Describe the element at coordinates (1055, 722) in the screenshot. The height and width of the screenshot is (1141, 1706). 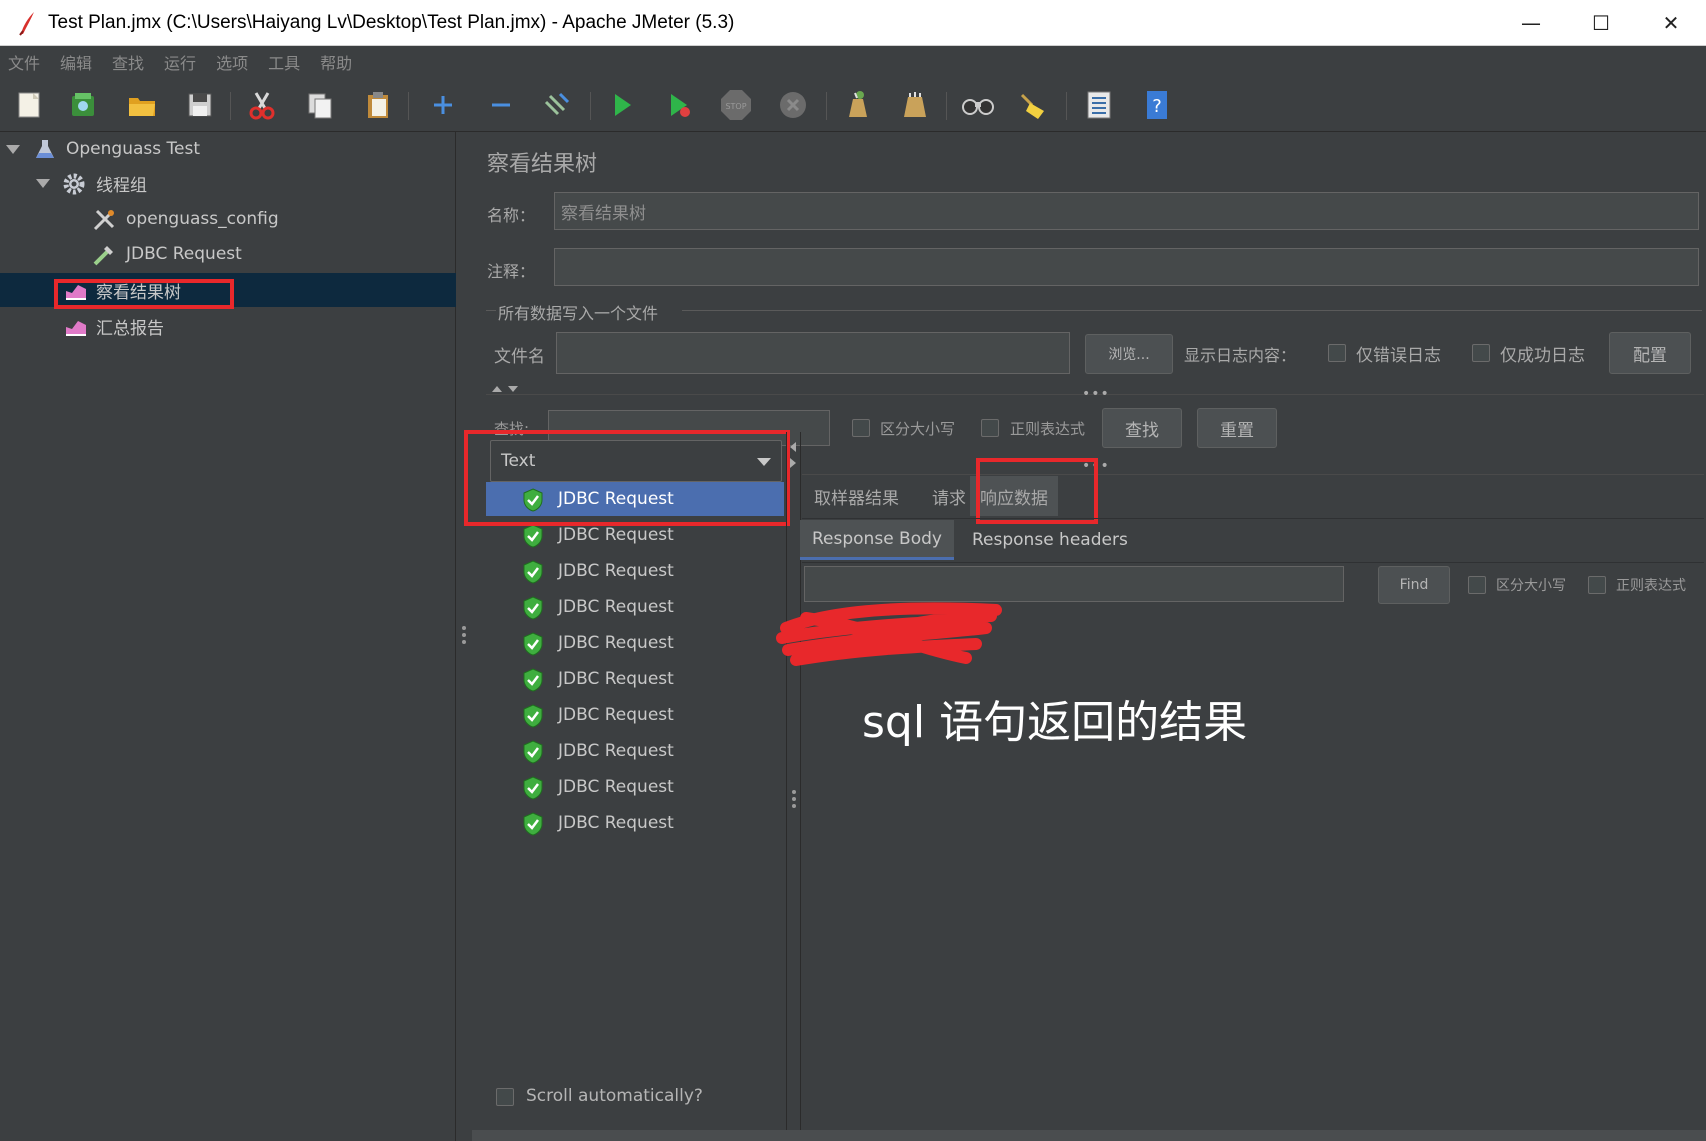
I see `annotation-text: sql 语句返回的结果` at that location.